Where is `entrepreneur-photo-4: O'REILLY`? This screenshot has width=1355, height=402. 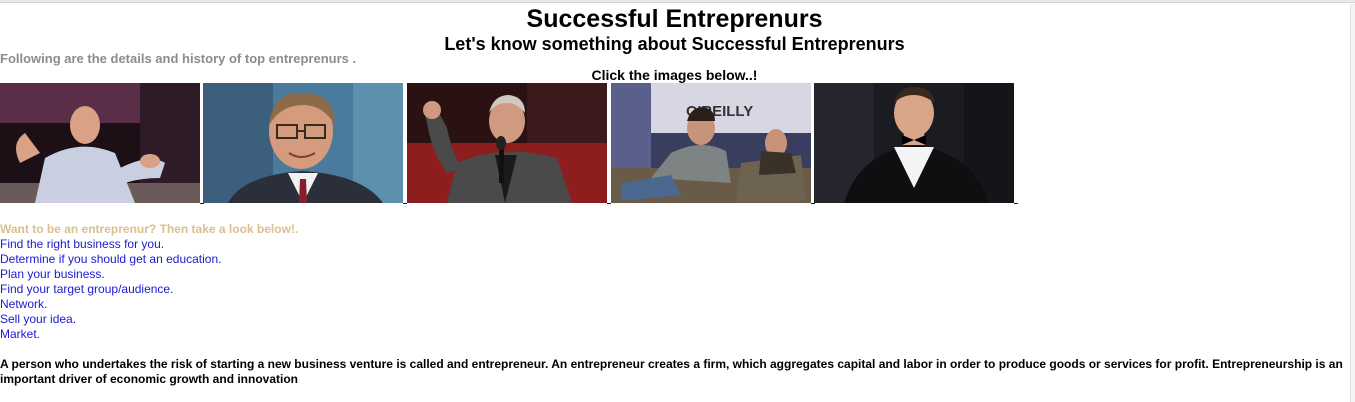 entrepreneur-photo-4: O'REILLY is located at coordinates (713, 143).